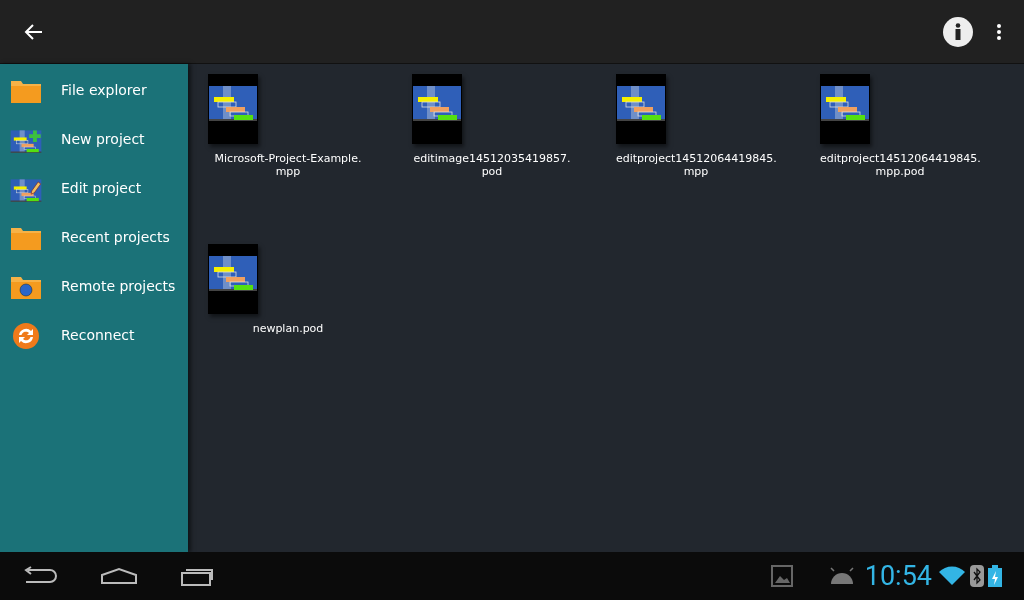 The width and height of the screenshot is (1024, 600). Describe the element at coordinates (119, 576) in the screenshot. I see `home-icon` at that location.